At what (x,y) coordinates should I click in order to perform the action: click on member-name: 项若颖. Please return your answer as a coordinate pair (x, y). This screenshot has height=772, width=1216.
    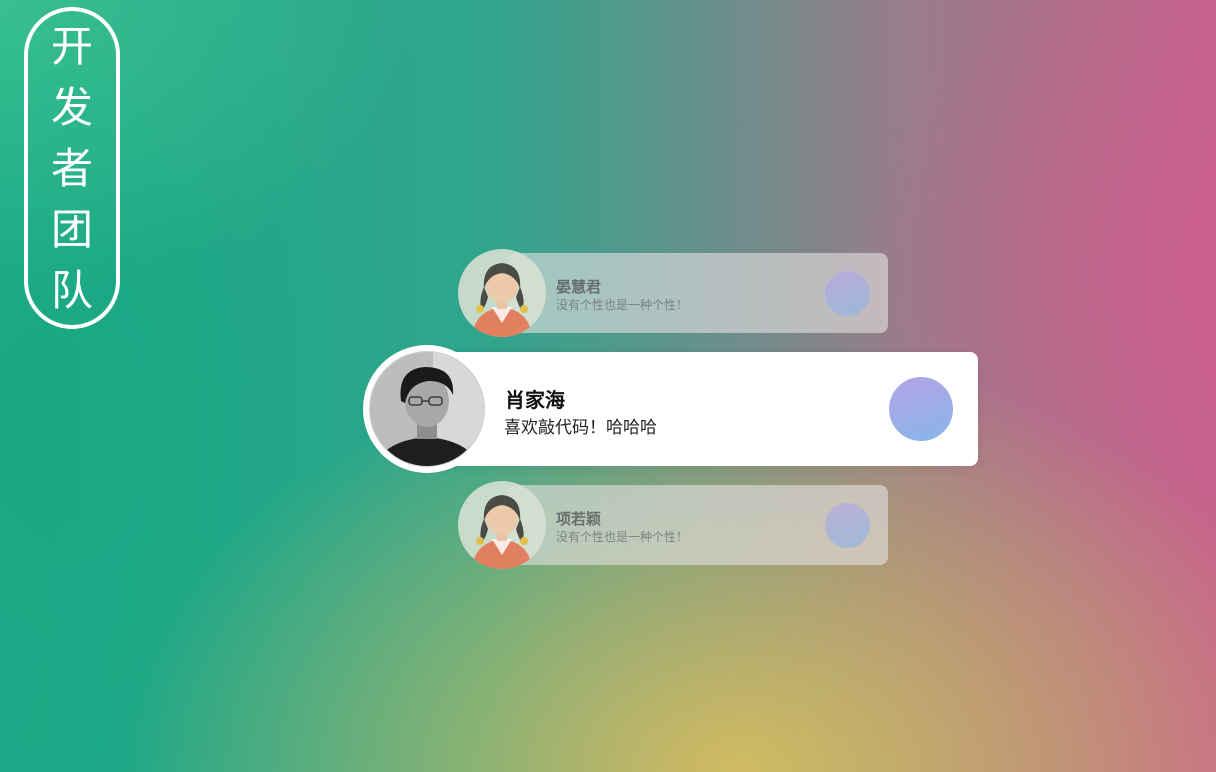
    Looking at the image, I should click on (579, 519).